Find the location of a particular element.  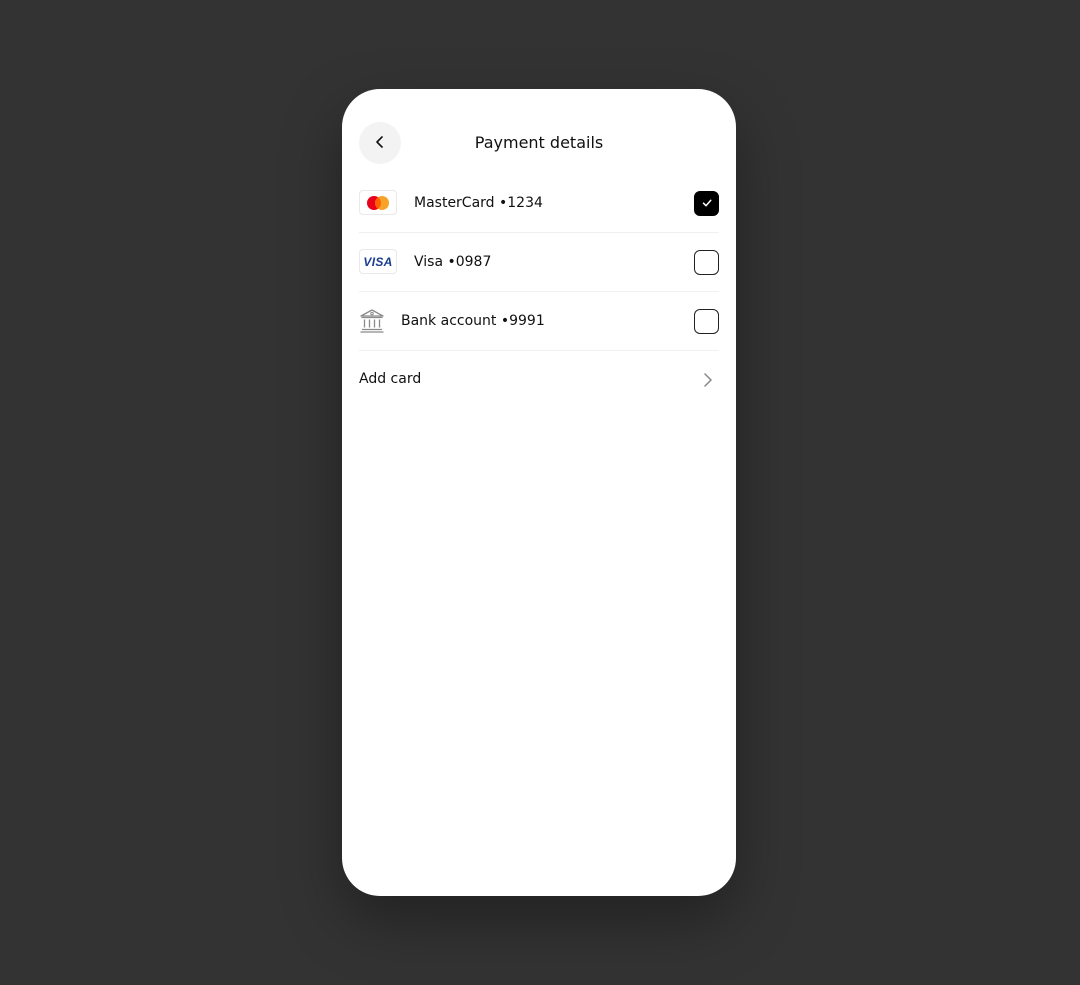

payment-method-mastercard: MasterCard •1234 is located at coordinates (539, 204).